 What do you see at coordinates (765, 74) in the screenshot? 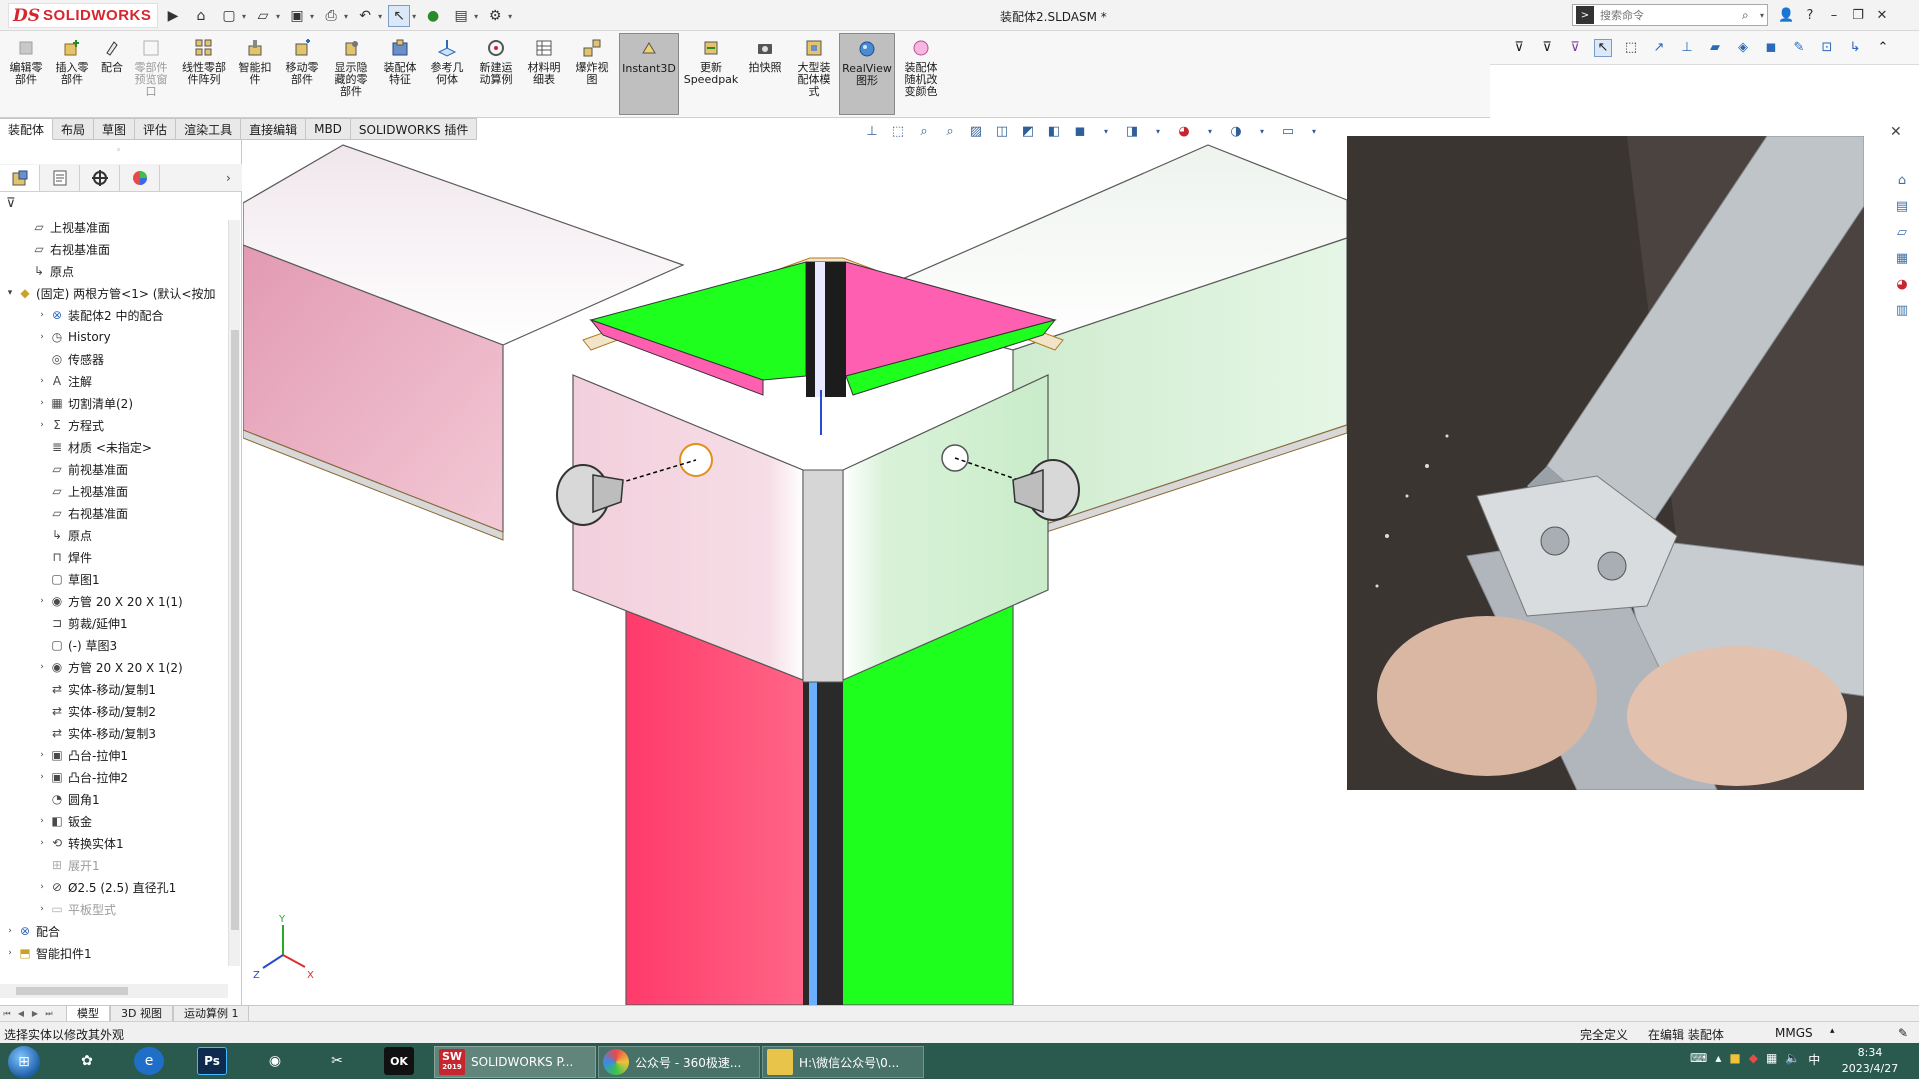
I see `take-snapshot-button: 拍快照` at bounding box center [765, 74].